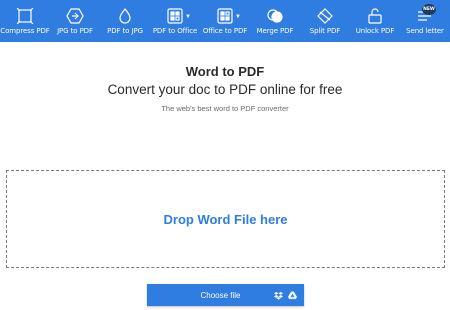 Image resolution: width=450 pixels, height=310 pixels. What do you see at coordinates (278, 295) in the screenshot?
I see `dropbox-icon` at bounding box center [278, 295].